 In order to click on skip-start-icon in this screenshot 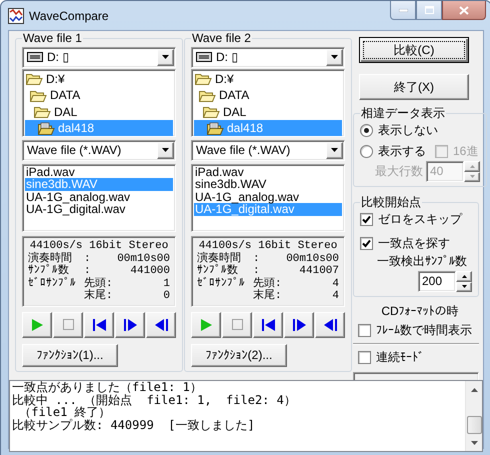, I will do `click(99, 325)`.